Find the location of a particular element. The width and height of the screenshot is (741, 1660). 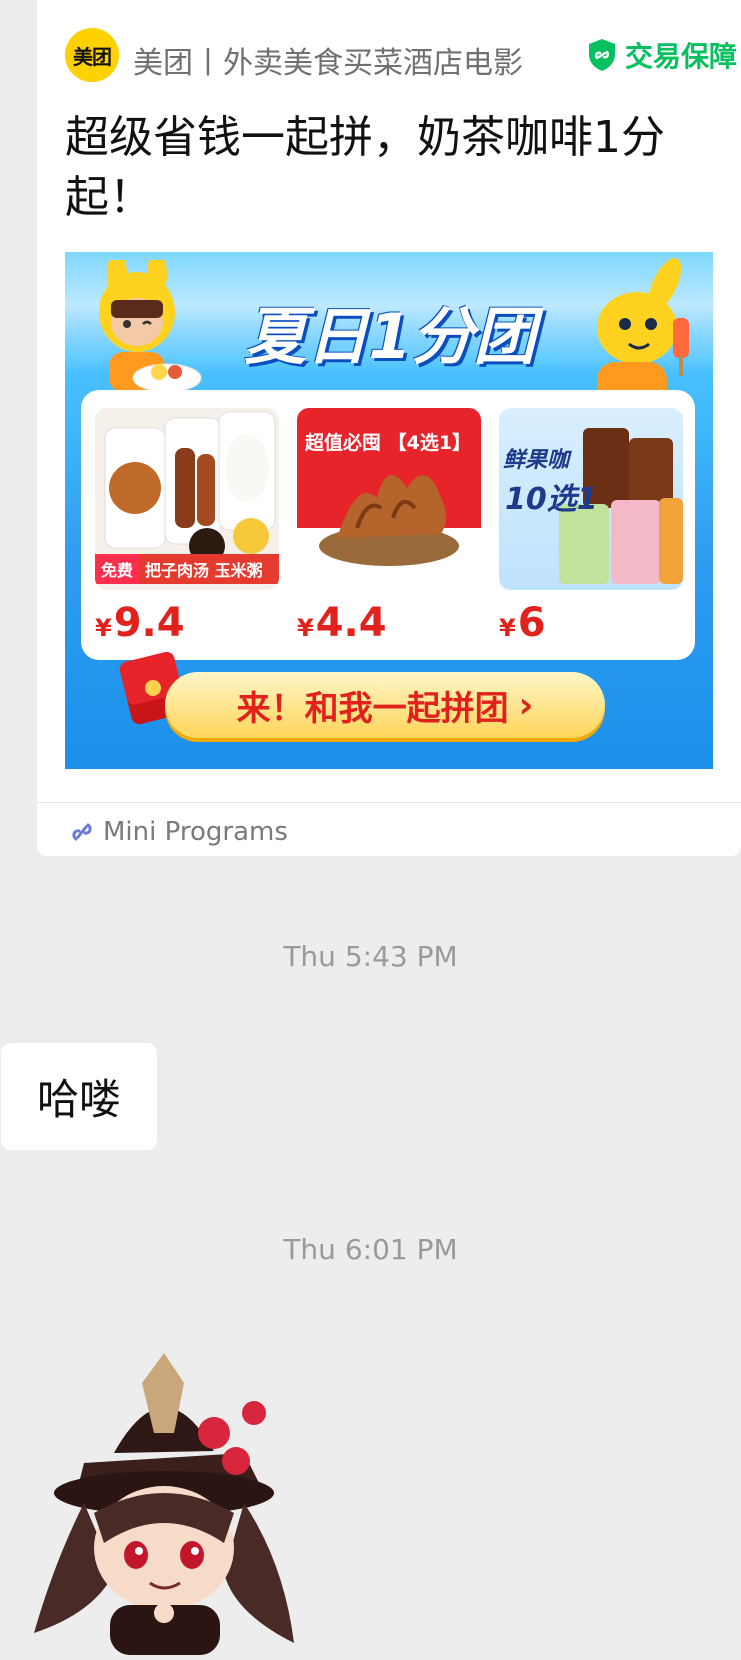

product-card: 超值必囤 【4选1】 ¥4.4 is located at coordinates (389, 527).